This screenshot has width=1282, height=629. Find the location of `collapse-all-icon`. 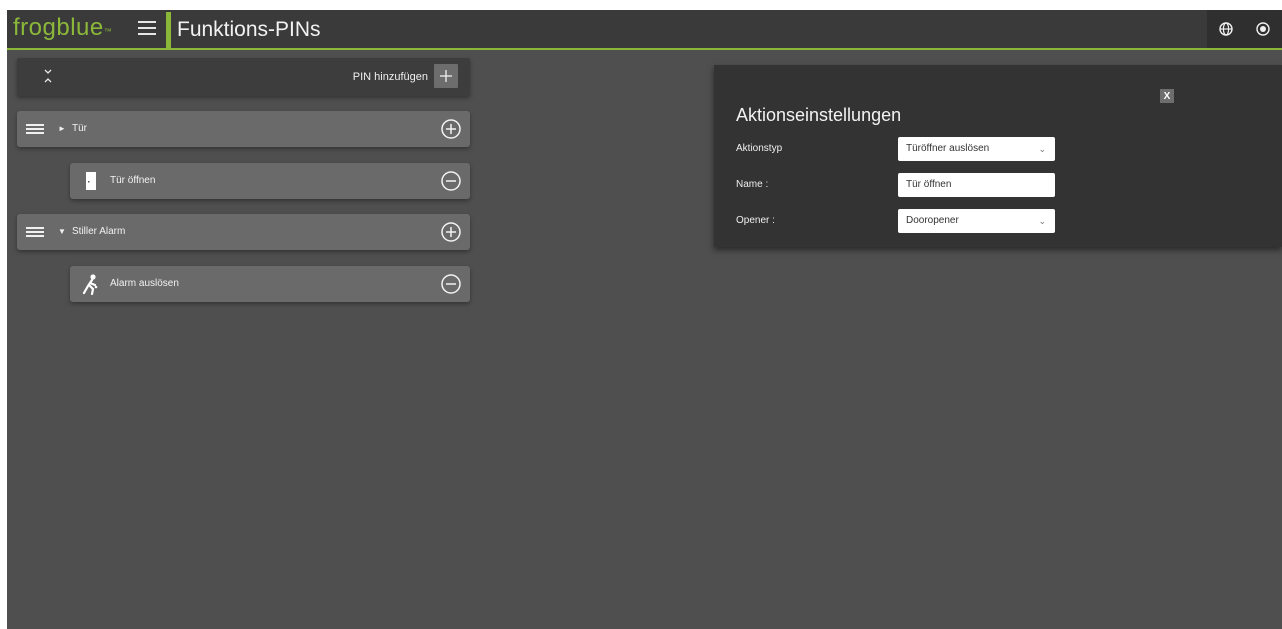

collapse-all-icon is located at coordinates (48, 76).